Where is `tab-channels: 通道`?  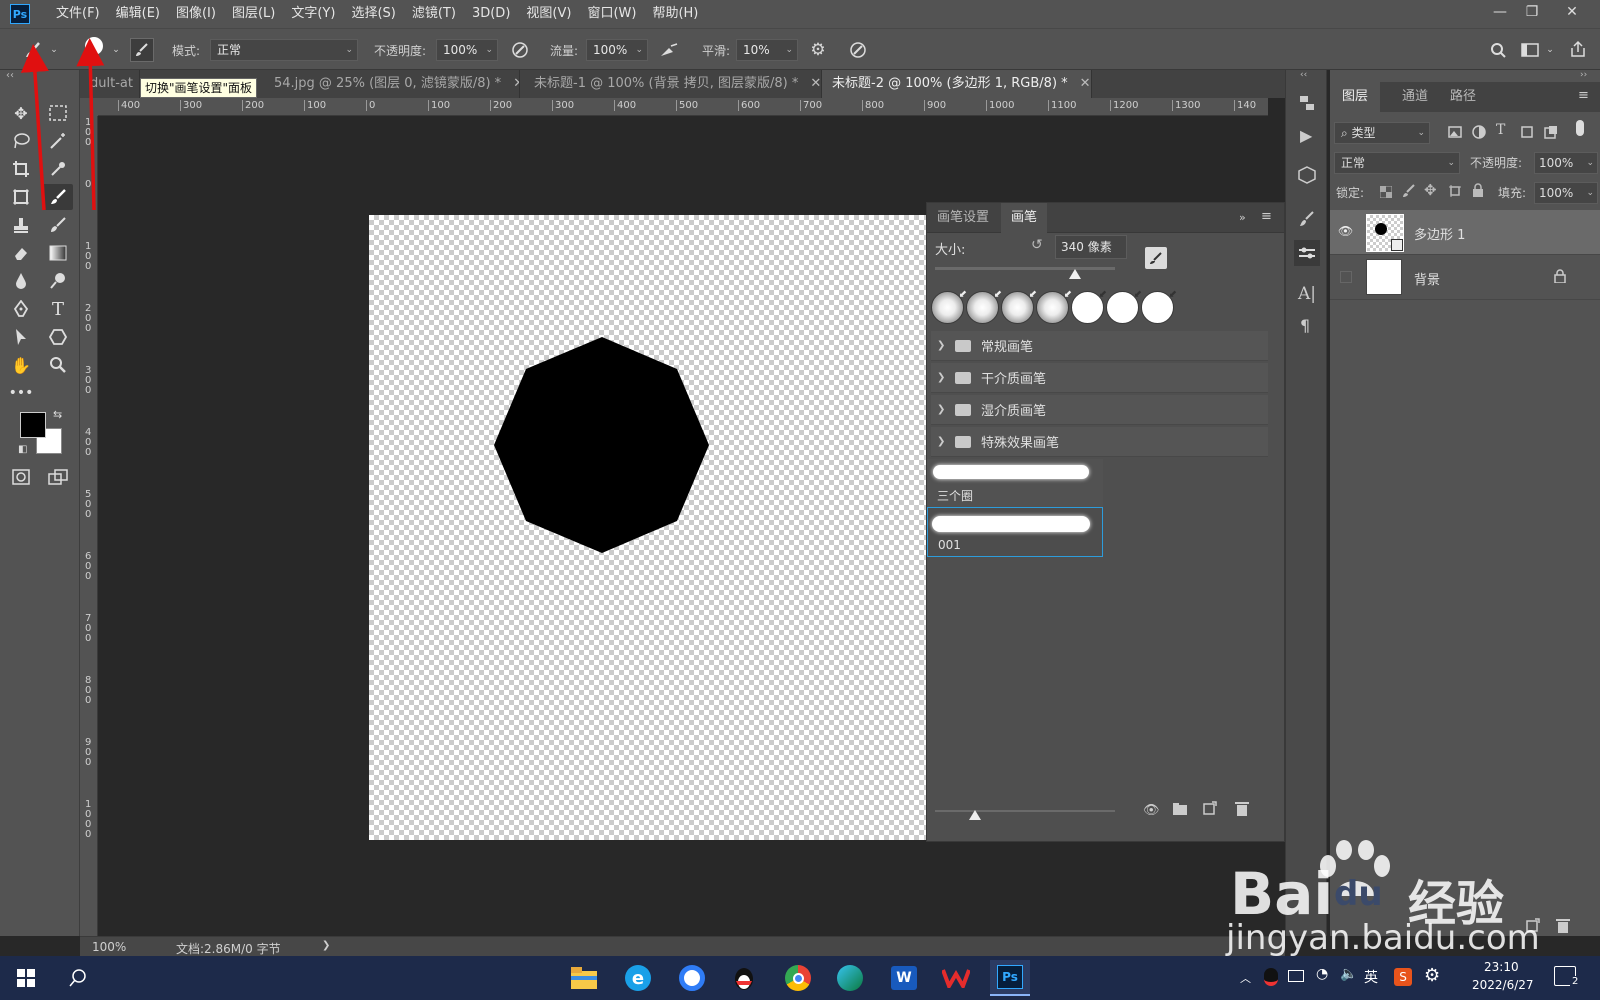
tab-channels: 通道 is located at coordinates (1415, 97).